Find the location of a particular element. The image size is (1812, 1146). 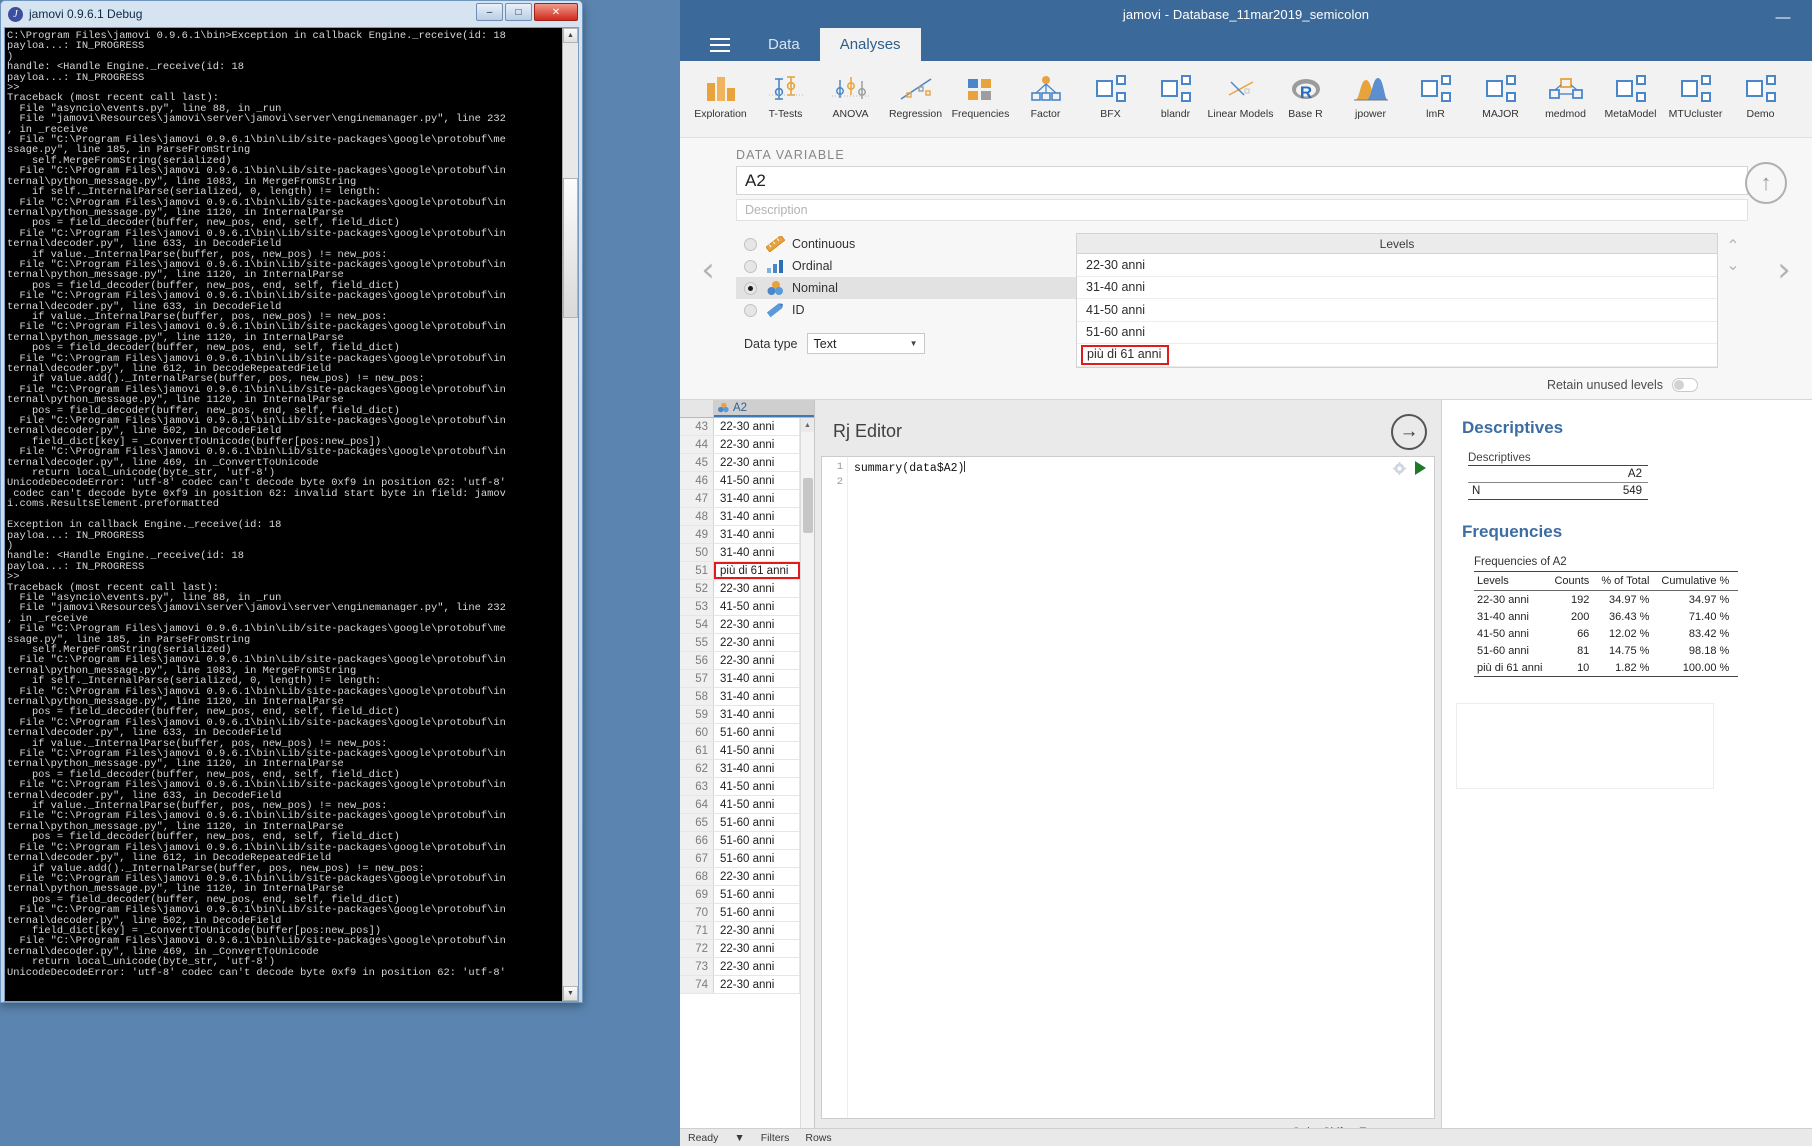

ribbon-item-major: MAJOR is located at coordinates (1500, 93).